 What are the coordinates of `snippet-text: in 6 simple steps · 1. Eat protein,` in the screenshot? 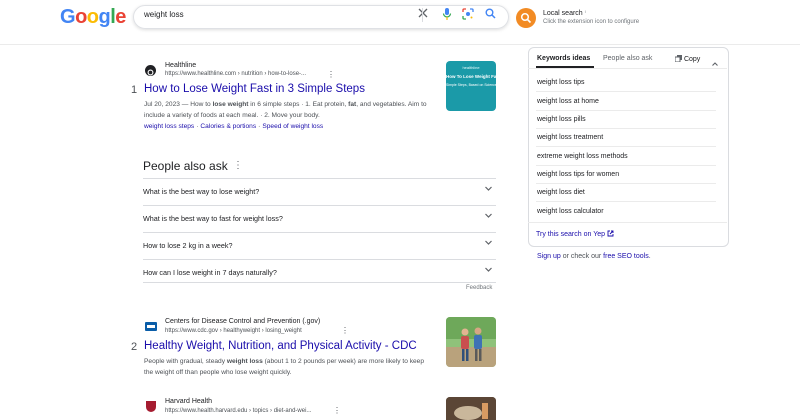 It's located at (298, 104).